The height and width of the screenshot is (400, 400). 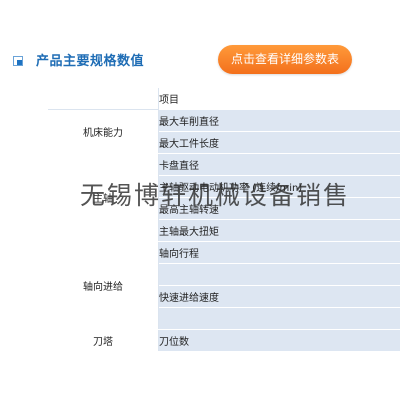 I want to click on square-bullet-icon, so click(x=18, y=61).